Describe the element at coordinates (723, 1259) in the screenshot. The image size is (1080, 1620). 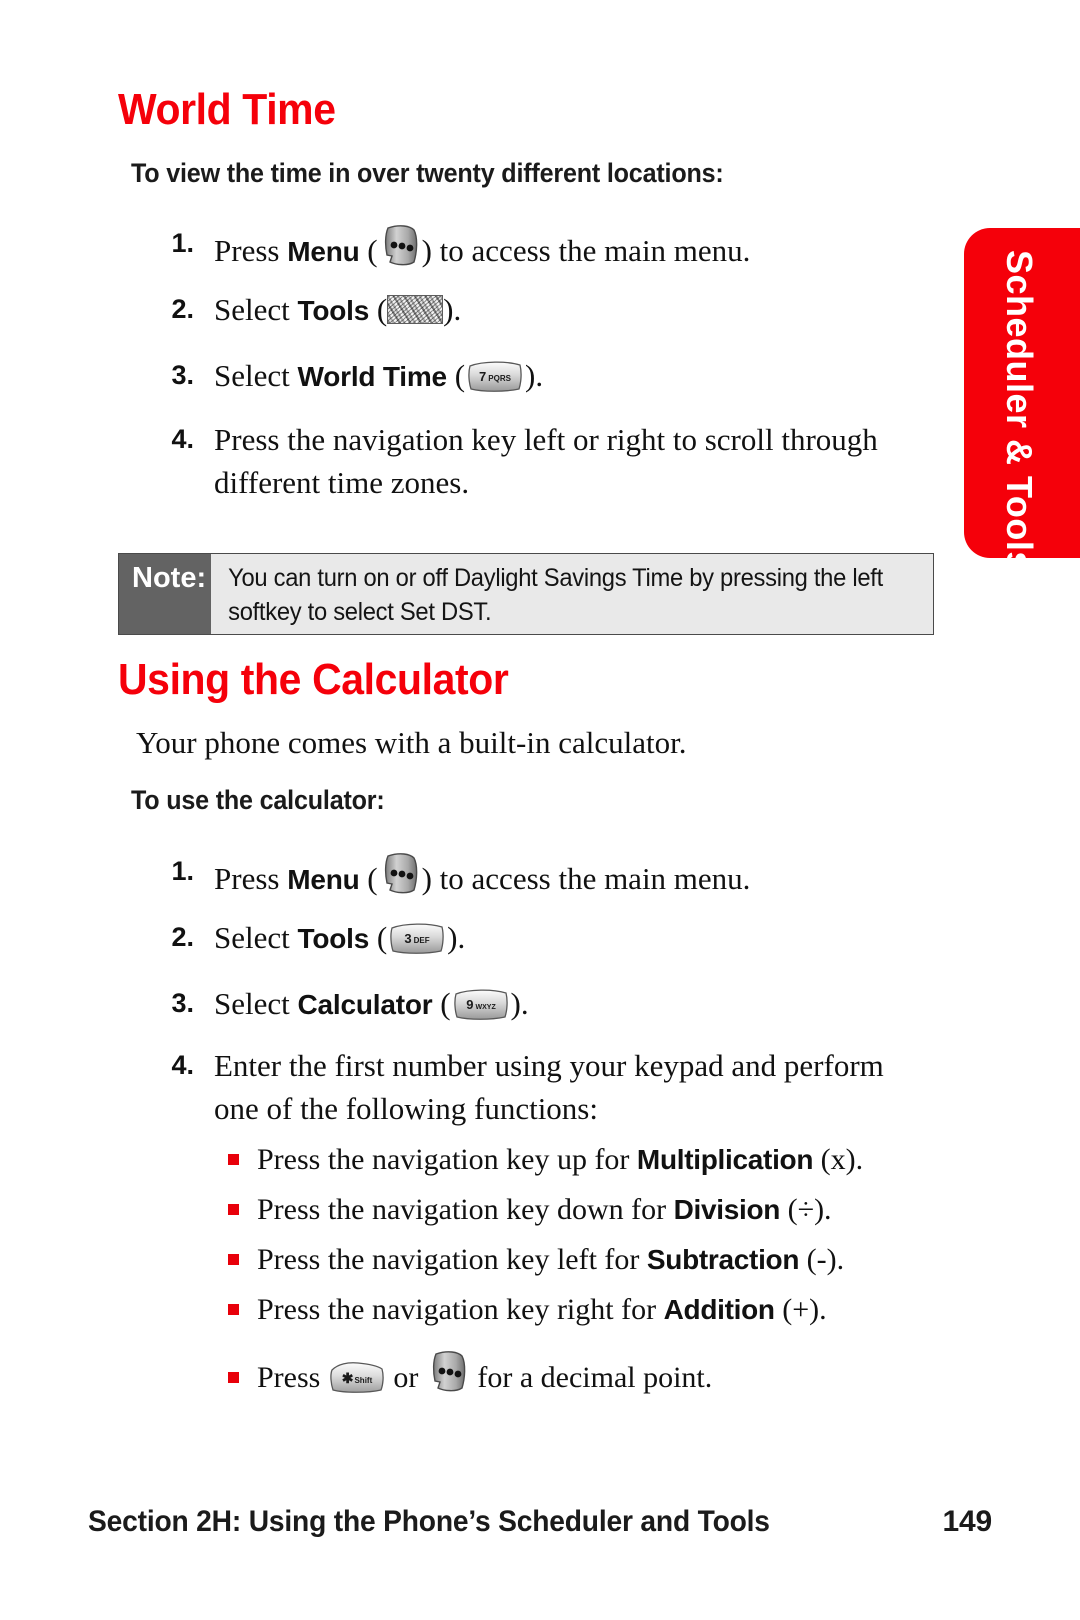
I see `bullet-bold-label: Subtraction` at that location.